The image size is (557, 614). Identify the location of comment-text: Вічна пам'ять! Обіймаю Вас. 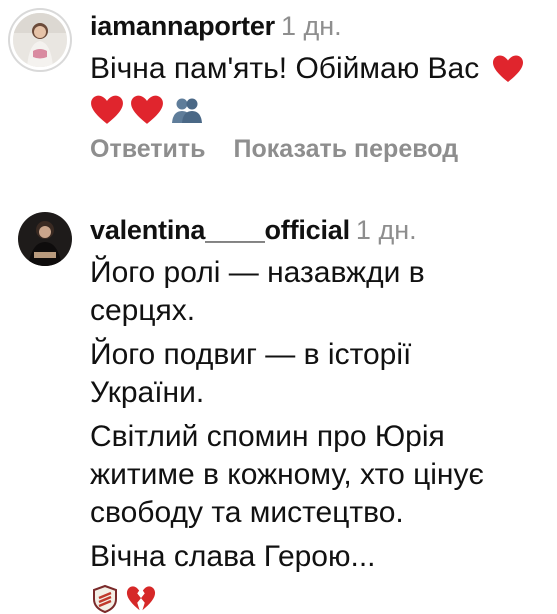
(318, 69).